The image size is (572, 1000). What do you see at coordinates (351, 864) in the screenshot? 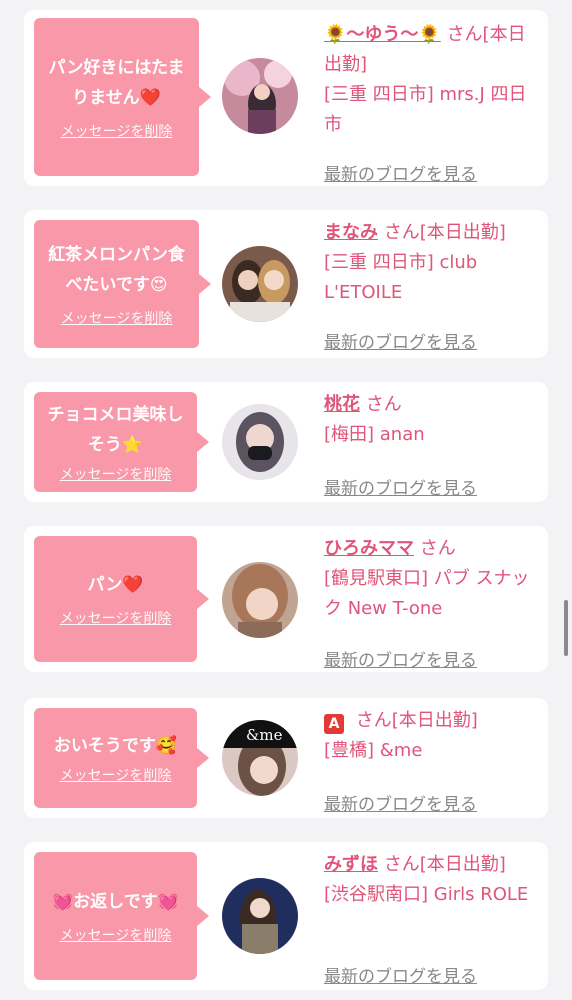
I see `cast-name-link: みずほ` at bounding box center [351, 864].